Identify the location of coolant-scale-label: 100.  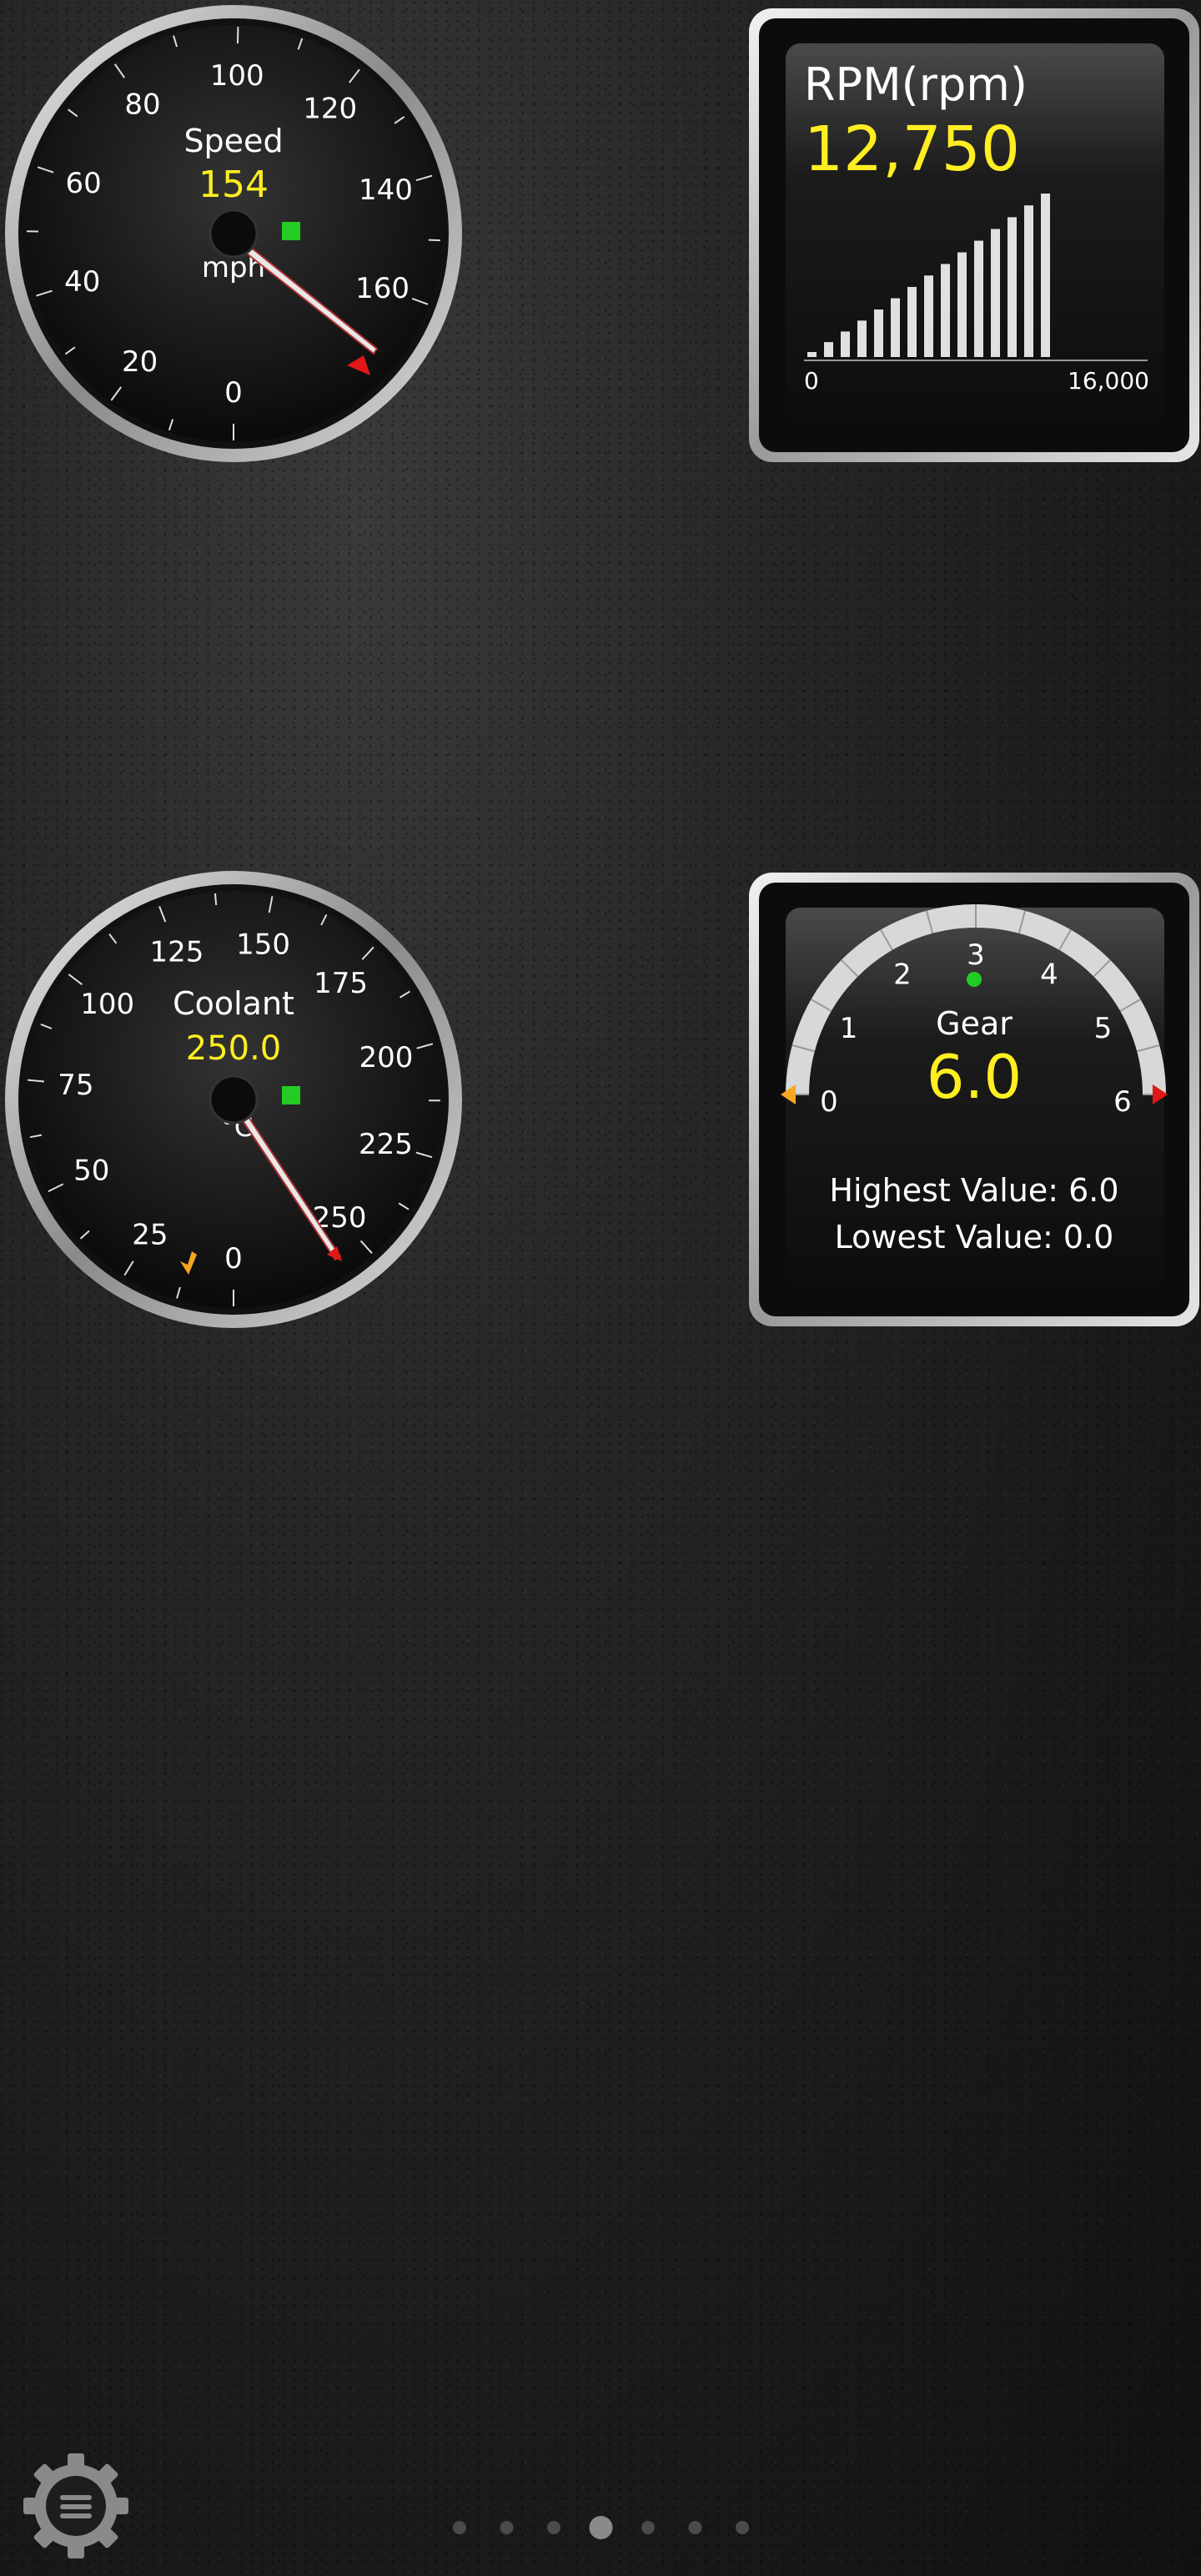
(107, 1004).